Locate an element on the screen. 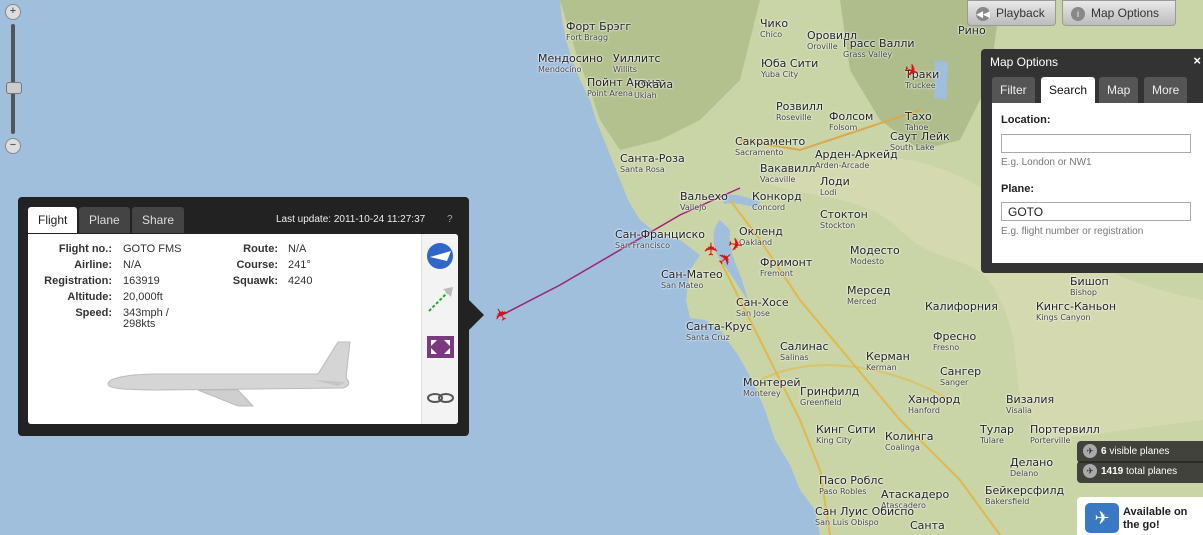 This screenshot has height=535, width=1203. city-name: Делано is located at coordinates (1032, 462).